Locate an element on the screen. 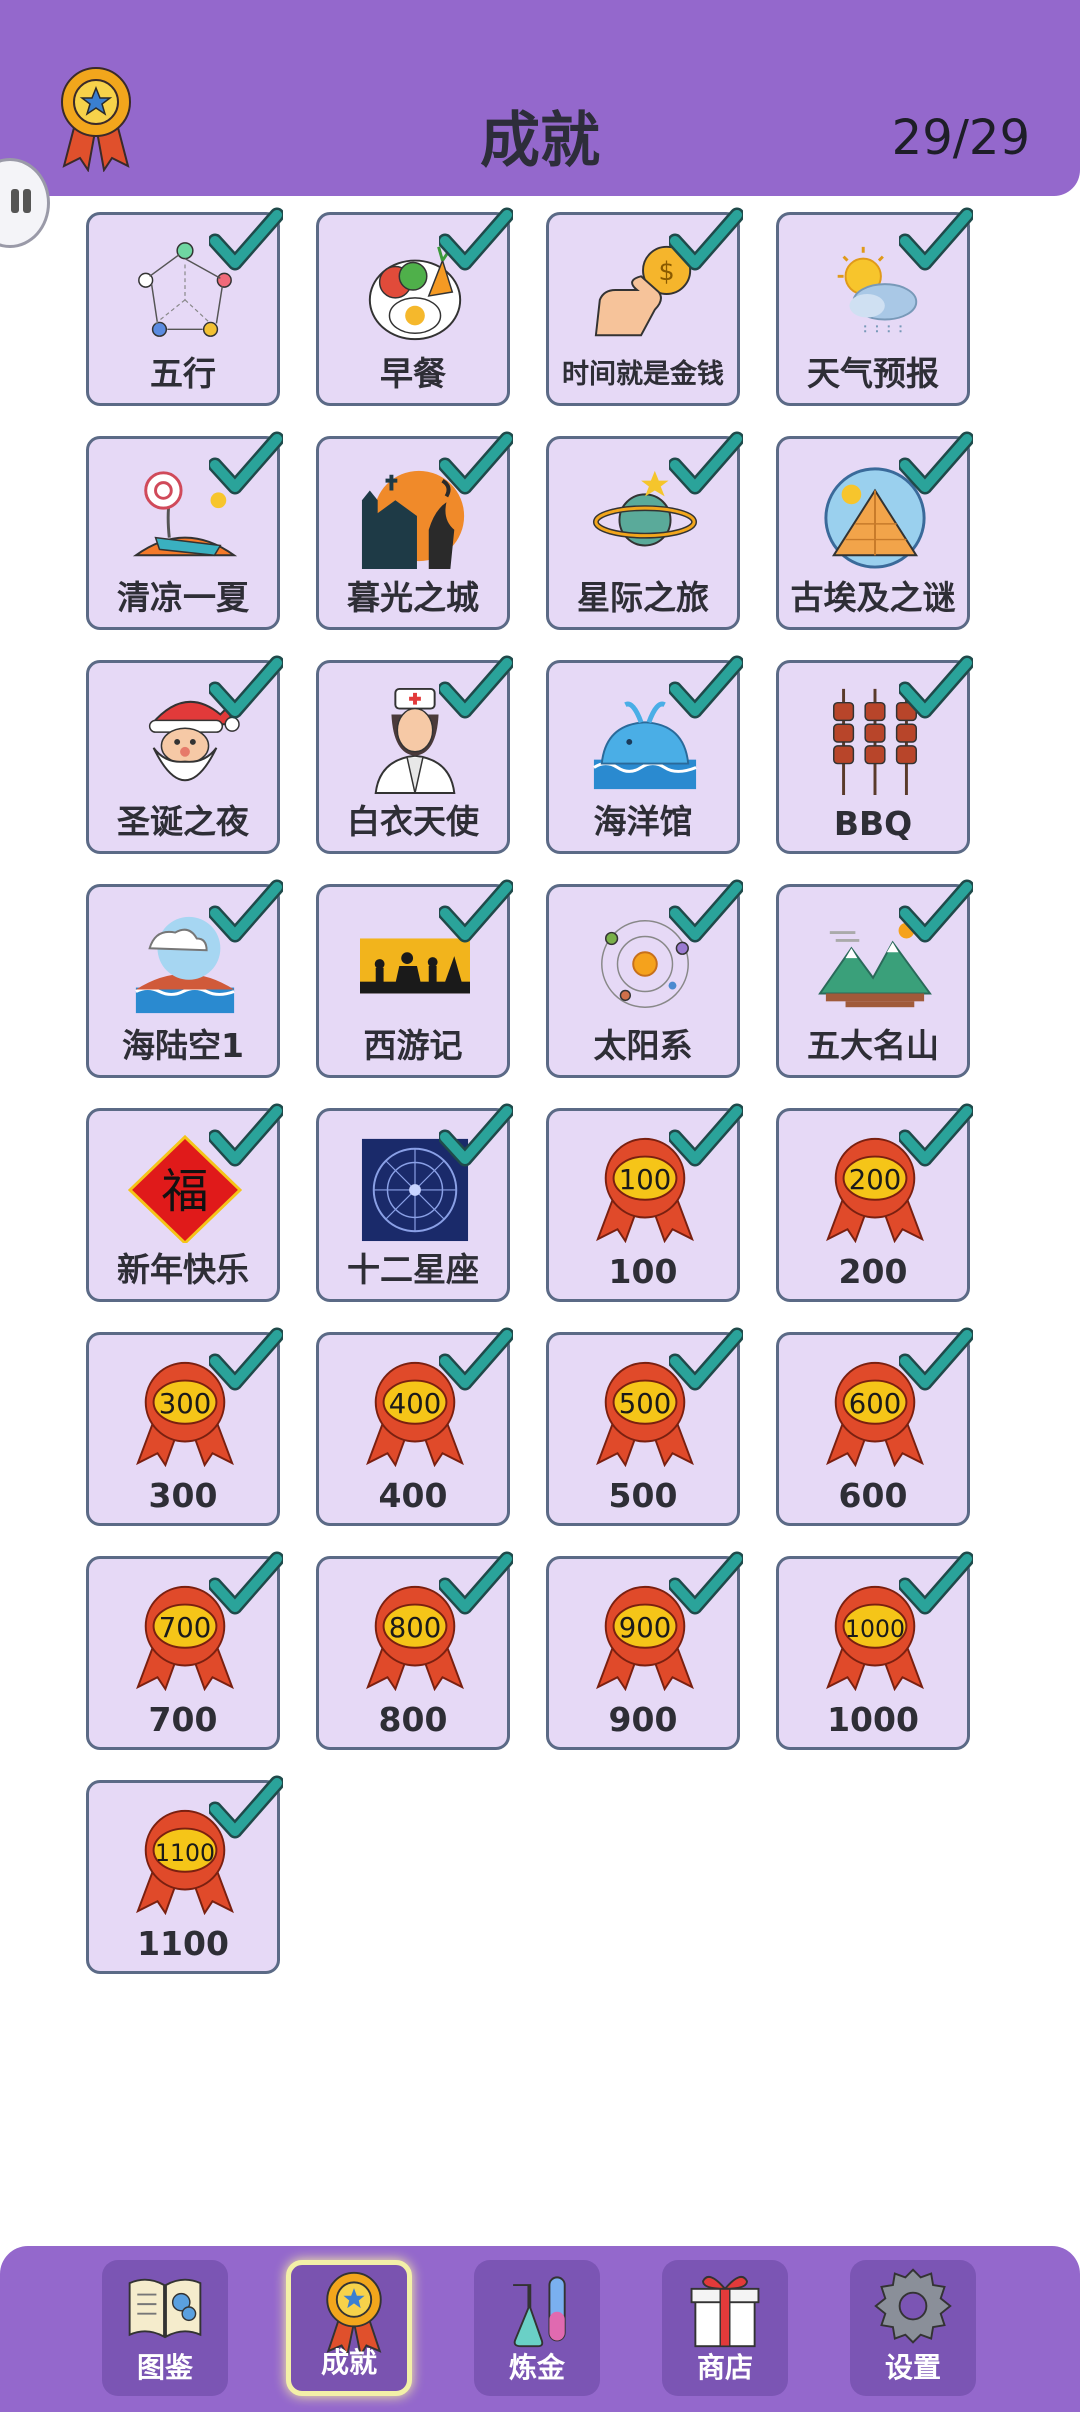 This screenshot has width=1080, height=2412. achievement-card: 700 700 is located at coordinates (184, 1650).